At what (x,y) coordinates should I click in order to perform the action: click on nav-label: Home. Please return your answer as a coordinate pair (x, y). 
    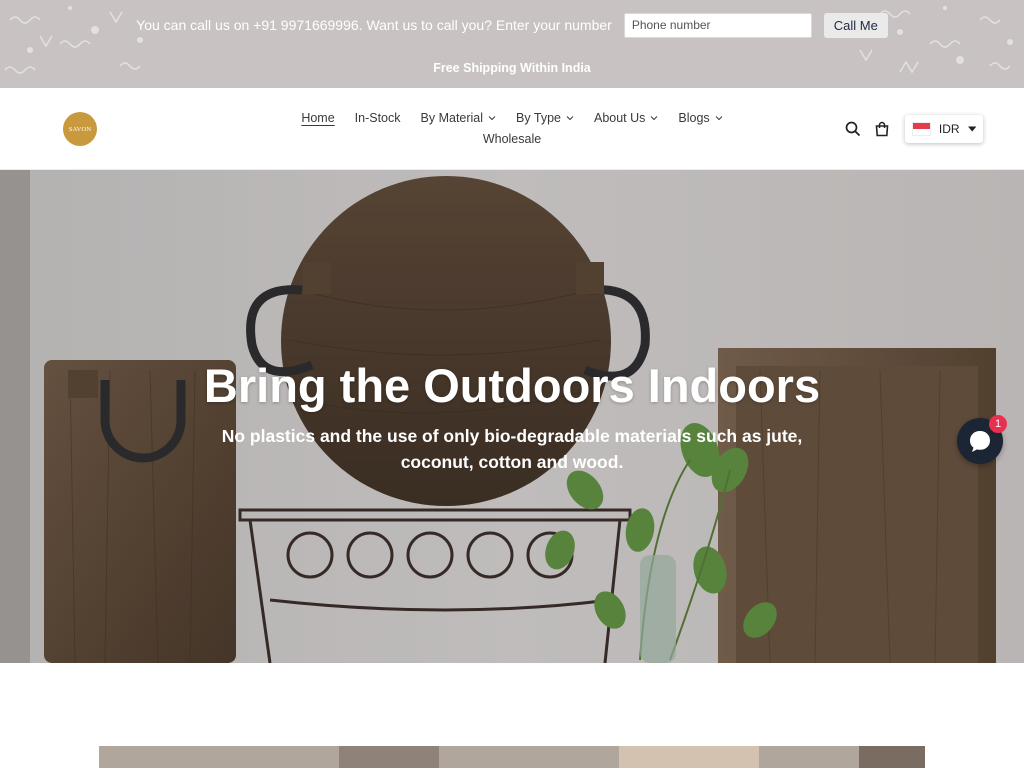
    Looking at the image, I should click on (318, 118).